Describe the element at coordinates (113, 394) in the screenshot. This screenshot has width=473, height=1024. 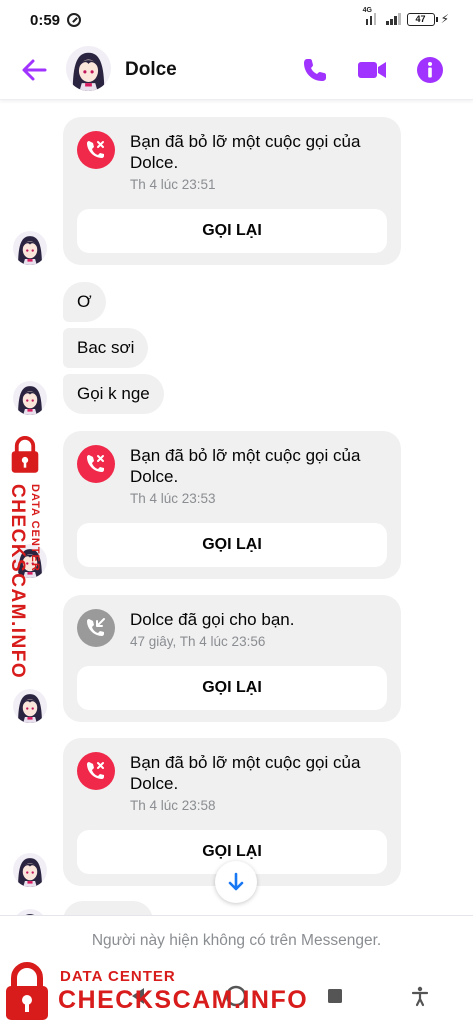
I see `message-bubble: Gọi k nge` at that location.